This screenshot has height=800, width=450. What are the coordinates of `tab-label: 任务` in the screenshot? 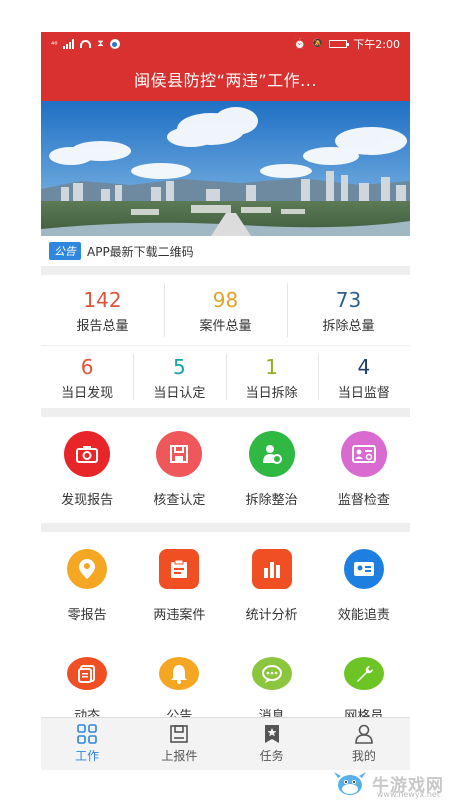 It's located at (271, 756).